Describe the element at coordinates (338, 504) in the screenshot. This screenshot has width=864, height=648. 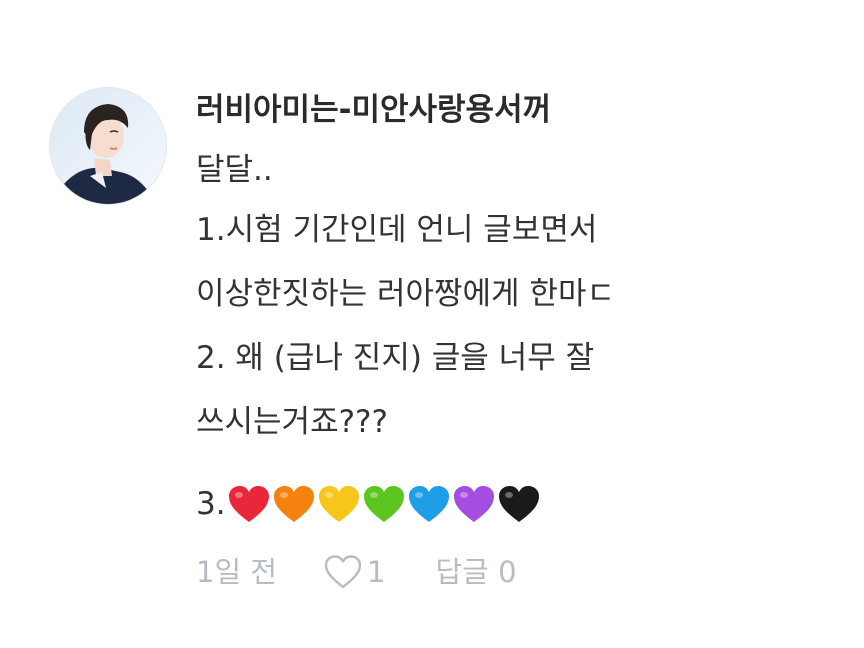
I see `yellow-heart-icon` at that location.